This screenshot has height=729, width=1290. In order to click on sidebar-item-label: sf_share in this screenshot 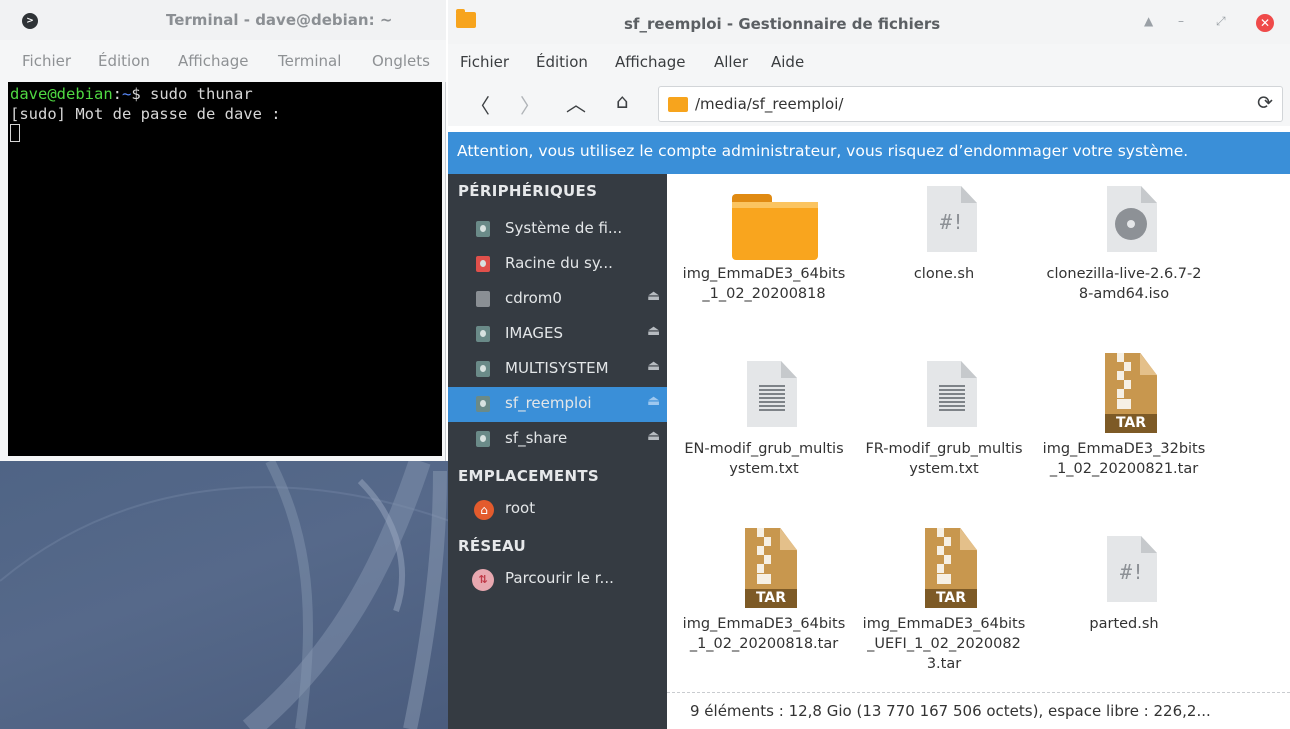, I will do `click(536, 438)`.